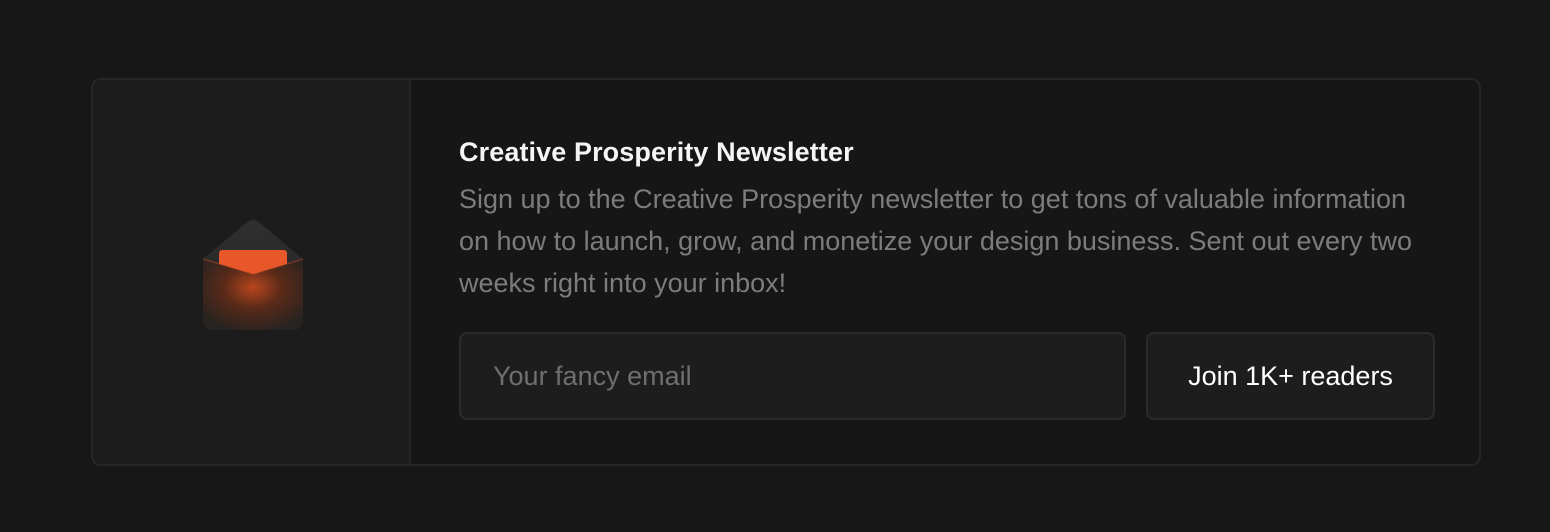 This screenshot has height=532, width=1550. Describe the element at coordinates (253, 275) in the screenshot. I see `envelope-icon` at that location.